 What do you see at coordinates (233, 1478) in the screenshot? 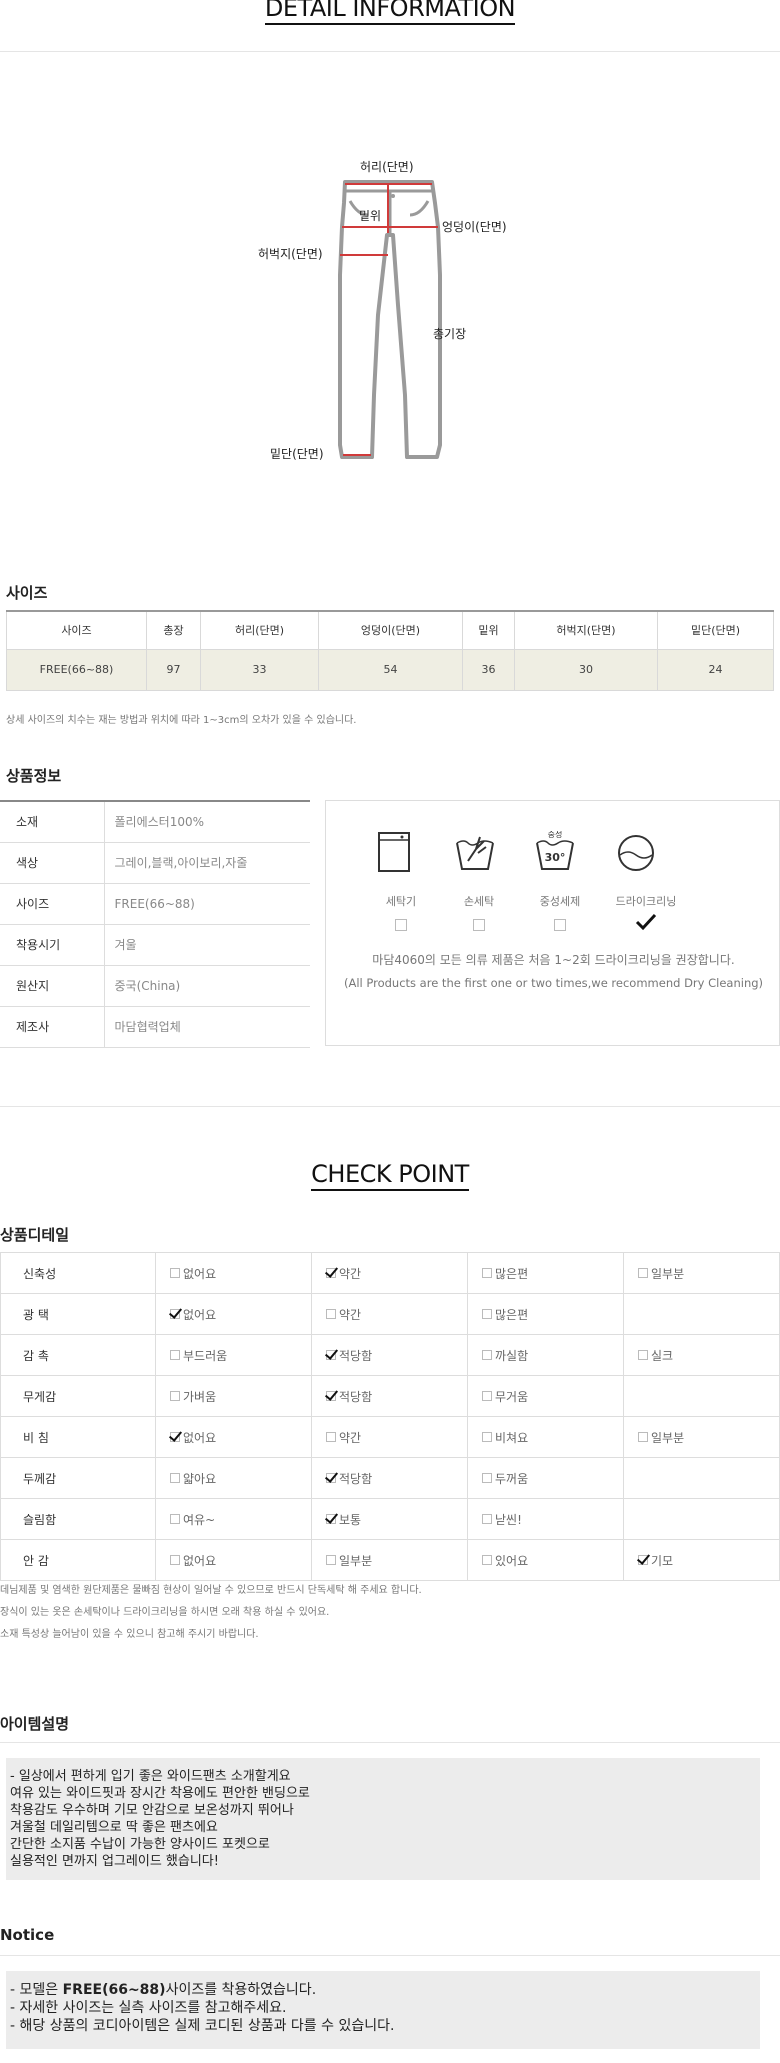
I see `check-option-cell: 얇아요` at bounding box center [233, 1478].